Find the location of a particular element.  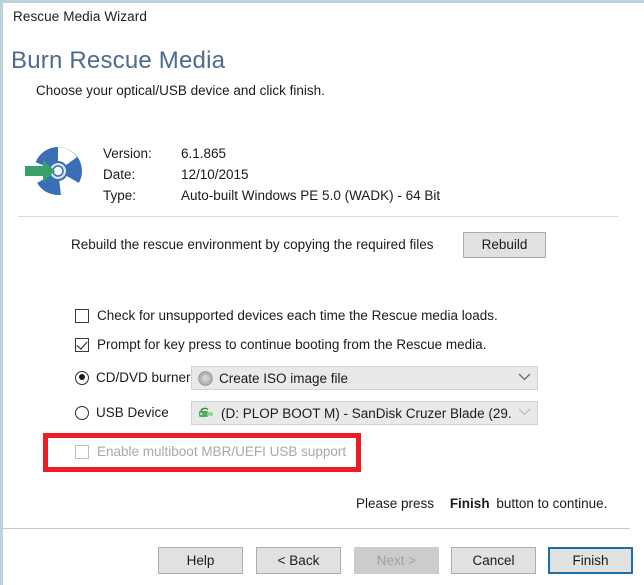

finish-button: Finish is located at coordinates (590, 560).